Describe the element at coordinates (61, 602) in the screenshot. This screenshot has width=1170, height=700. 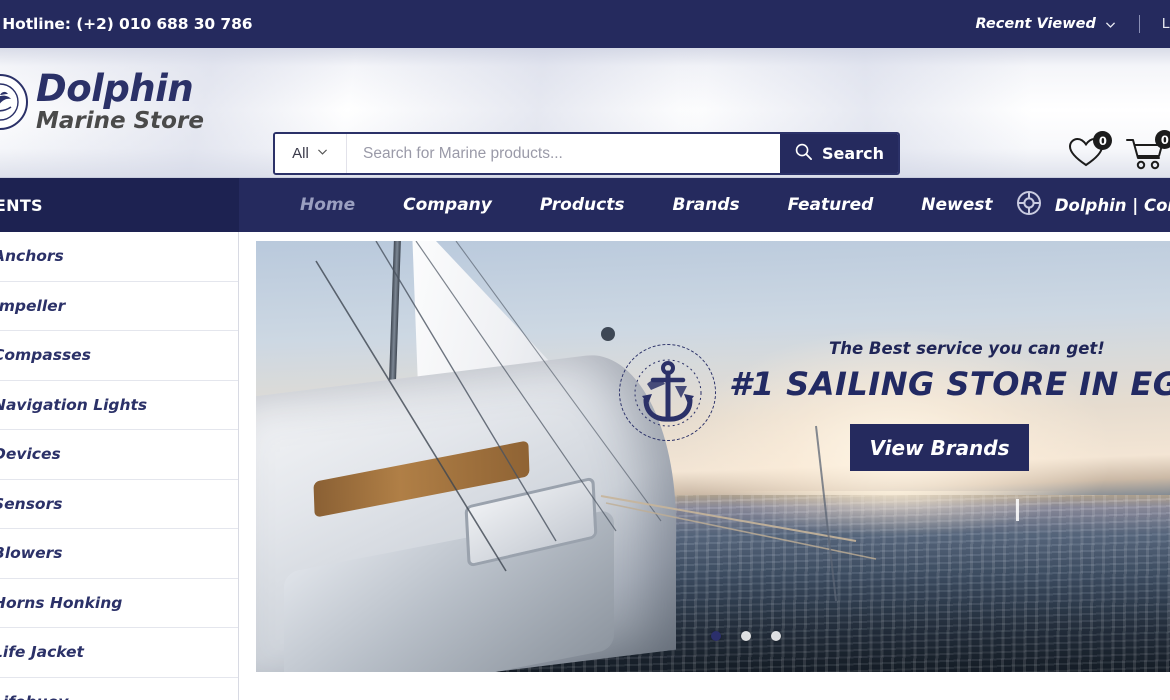
I see `sidebar-item-label: Horns Honking` at that location.